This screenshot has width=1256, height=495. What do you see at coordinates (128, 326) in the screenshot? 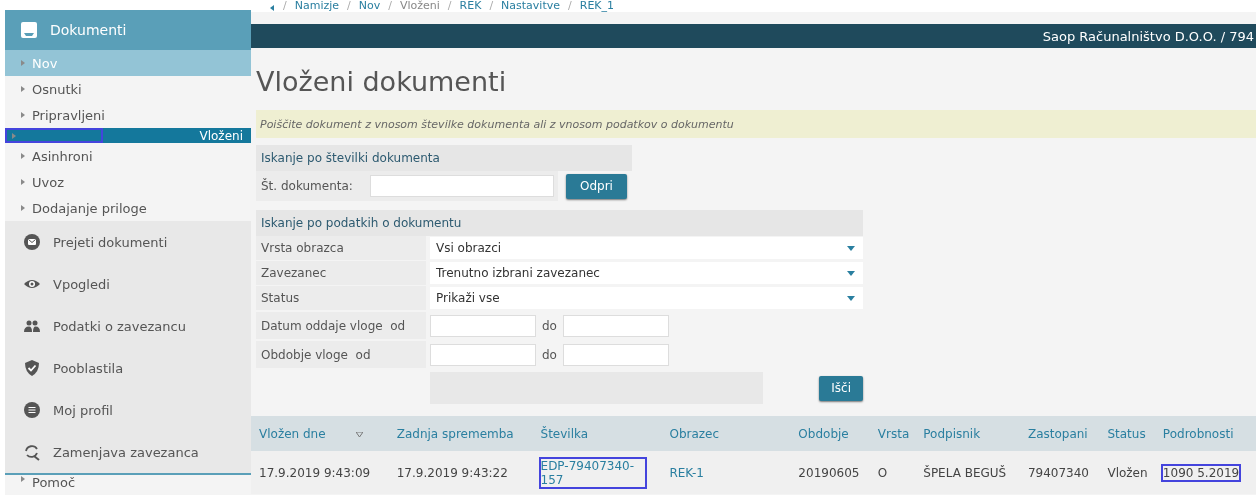
I see `sidebar-section-item: Podatki o zavezancu` at bounding box center [128, 326].